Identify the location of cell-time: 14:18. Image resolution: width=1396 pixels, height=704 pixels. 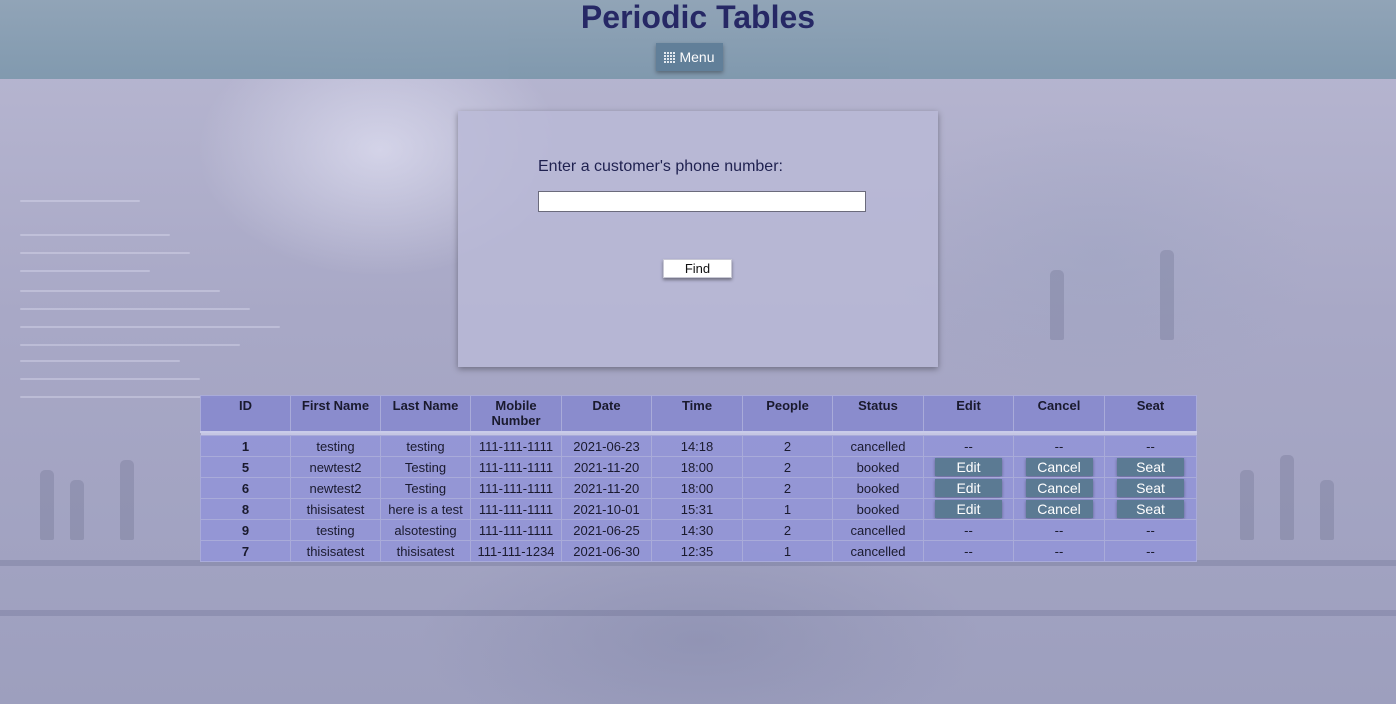
(697, 446).